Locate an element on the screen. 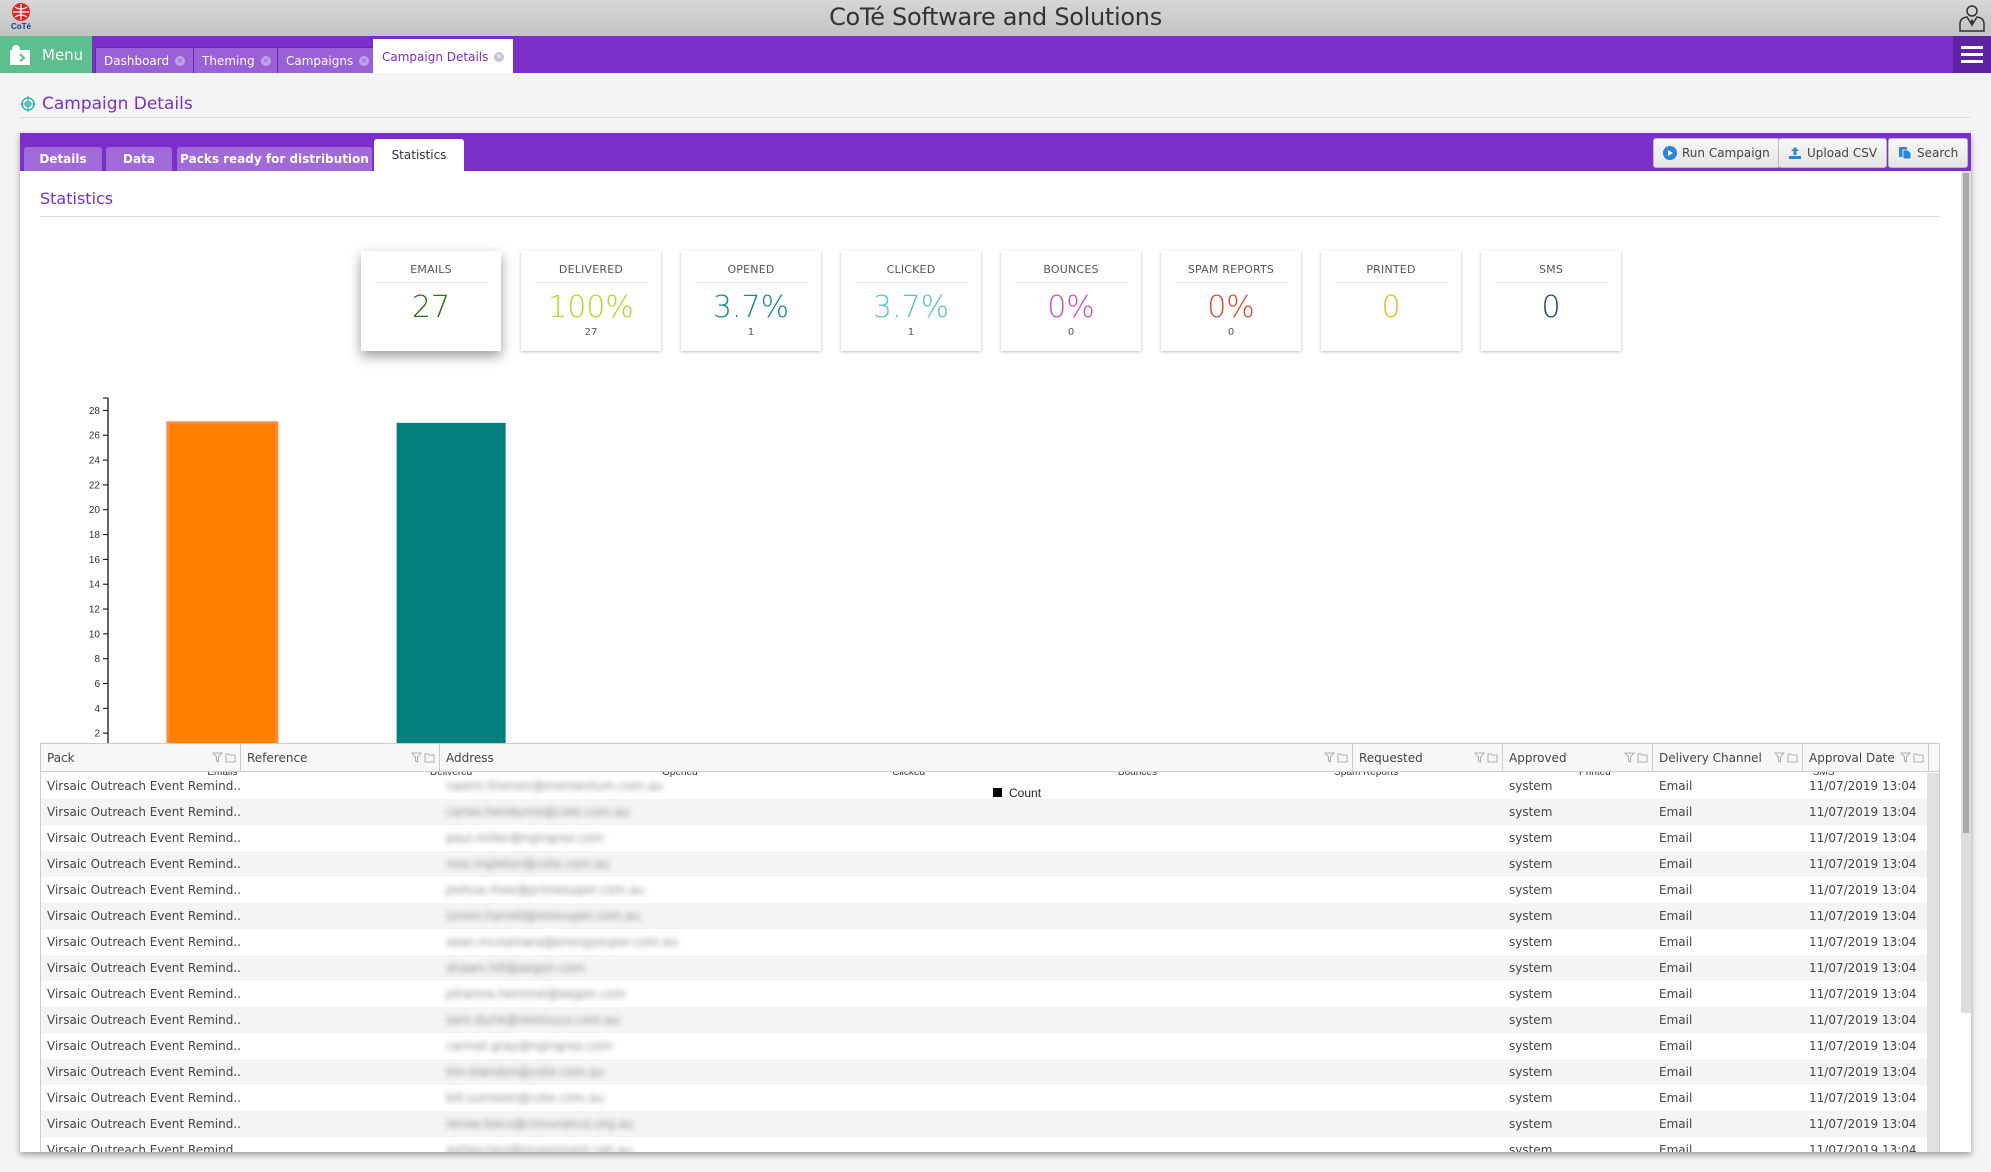 This screenshot has width=1991, height=1172. column-header-requested: Requested is located at coordinates (1428, 758).